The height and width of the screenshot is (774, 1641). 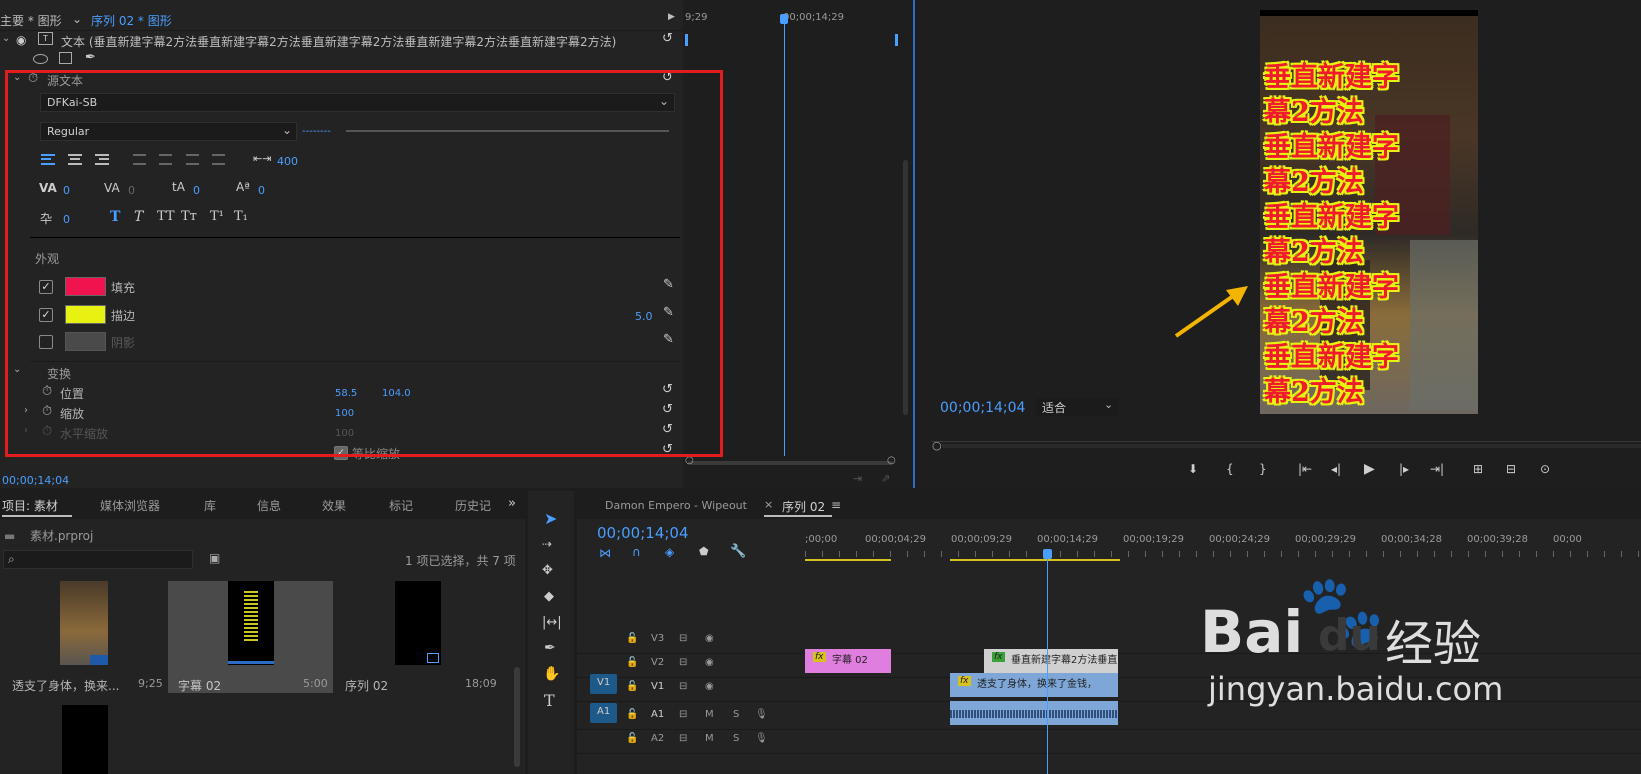 What do you see at coordinates (241, 216) in the screenshot?
I see `subscript-icon: T₁` at bounding box center [241, 216].